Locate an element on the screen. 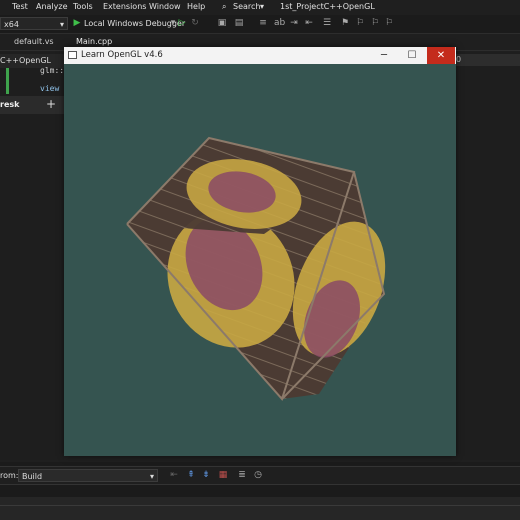 Image resolution: width=520 pixels, height=520 pixels. output-source-dropdown: Build ▾ is located at coordinates (88, 475).